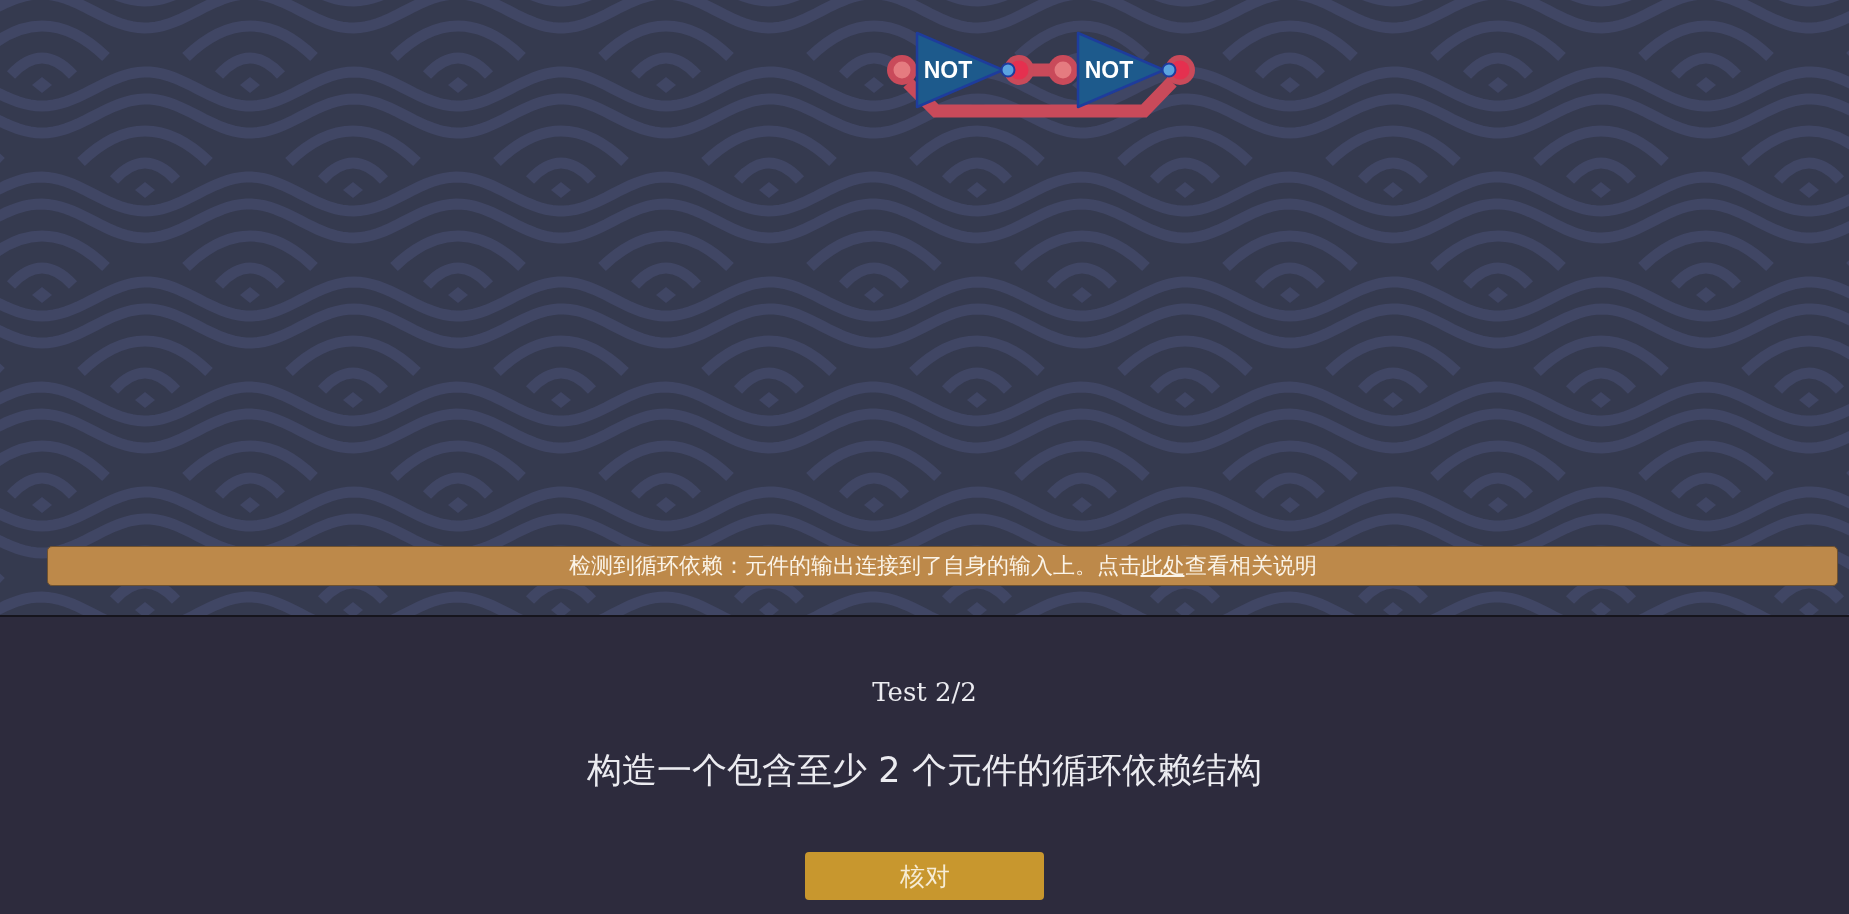  I want to click on help-link: 此处, so click(1162, 565).